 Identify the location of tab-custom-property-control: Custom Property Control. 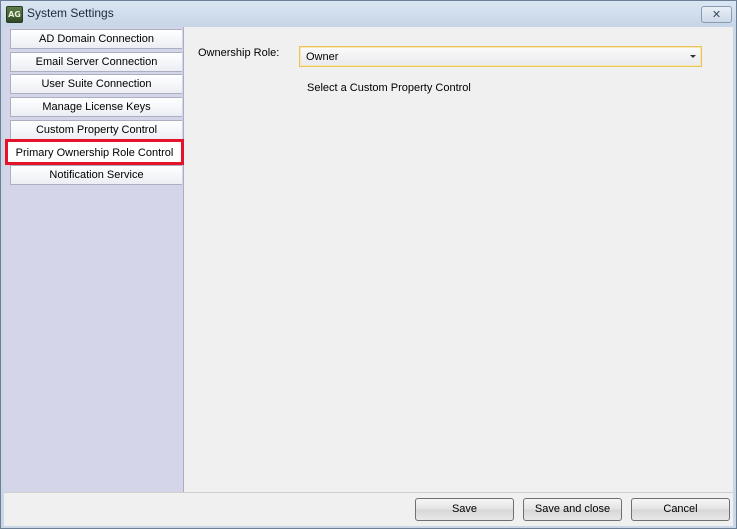
(96, 130).